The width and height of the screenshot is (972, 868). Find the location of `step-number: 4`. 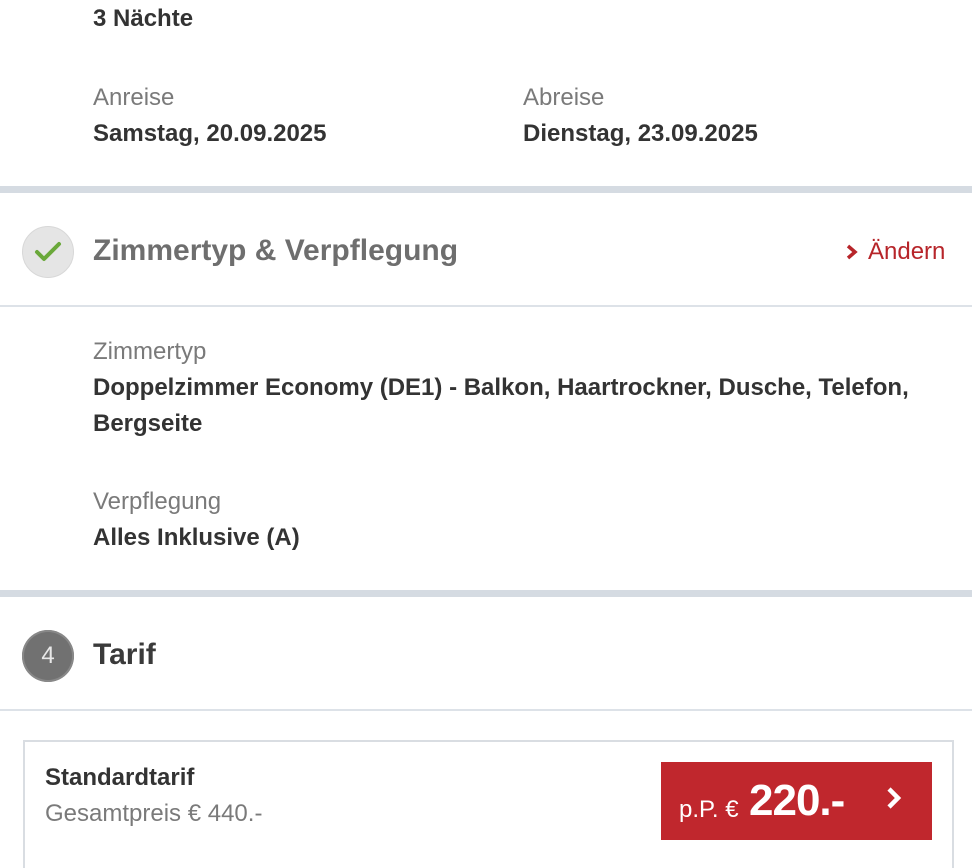

step-number: 4 is located at coordinates (48, 655).